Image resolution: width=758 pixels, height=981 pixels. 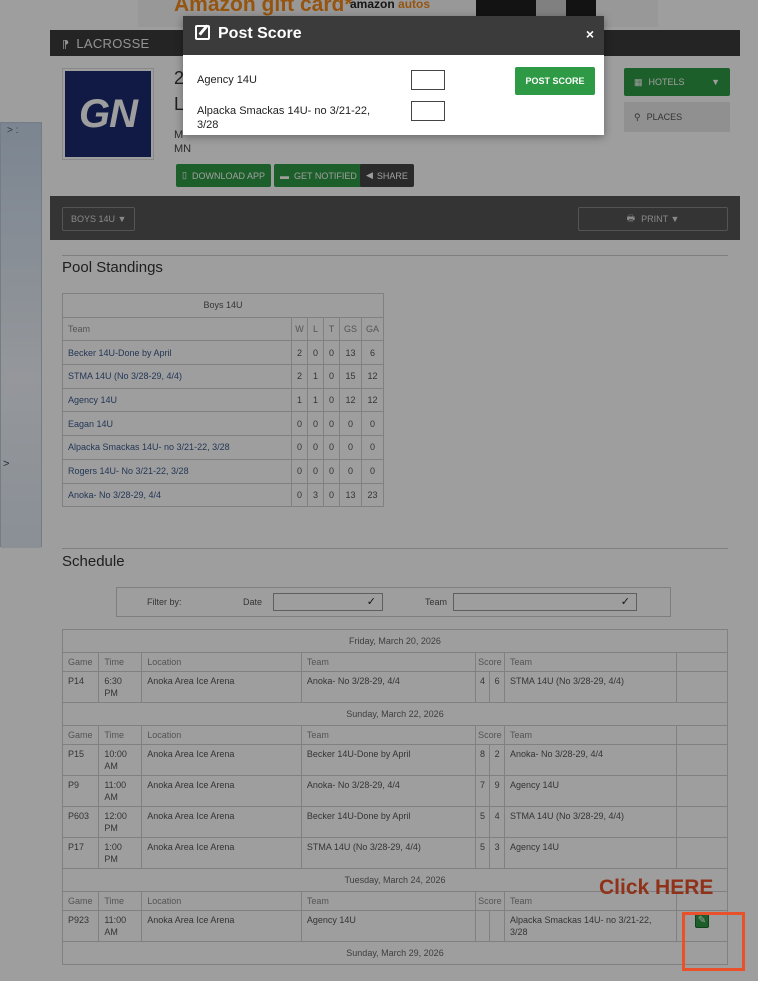 I want to click on post-score-button: POST SCORE, so click(x=555, y=81).